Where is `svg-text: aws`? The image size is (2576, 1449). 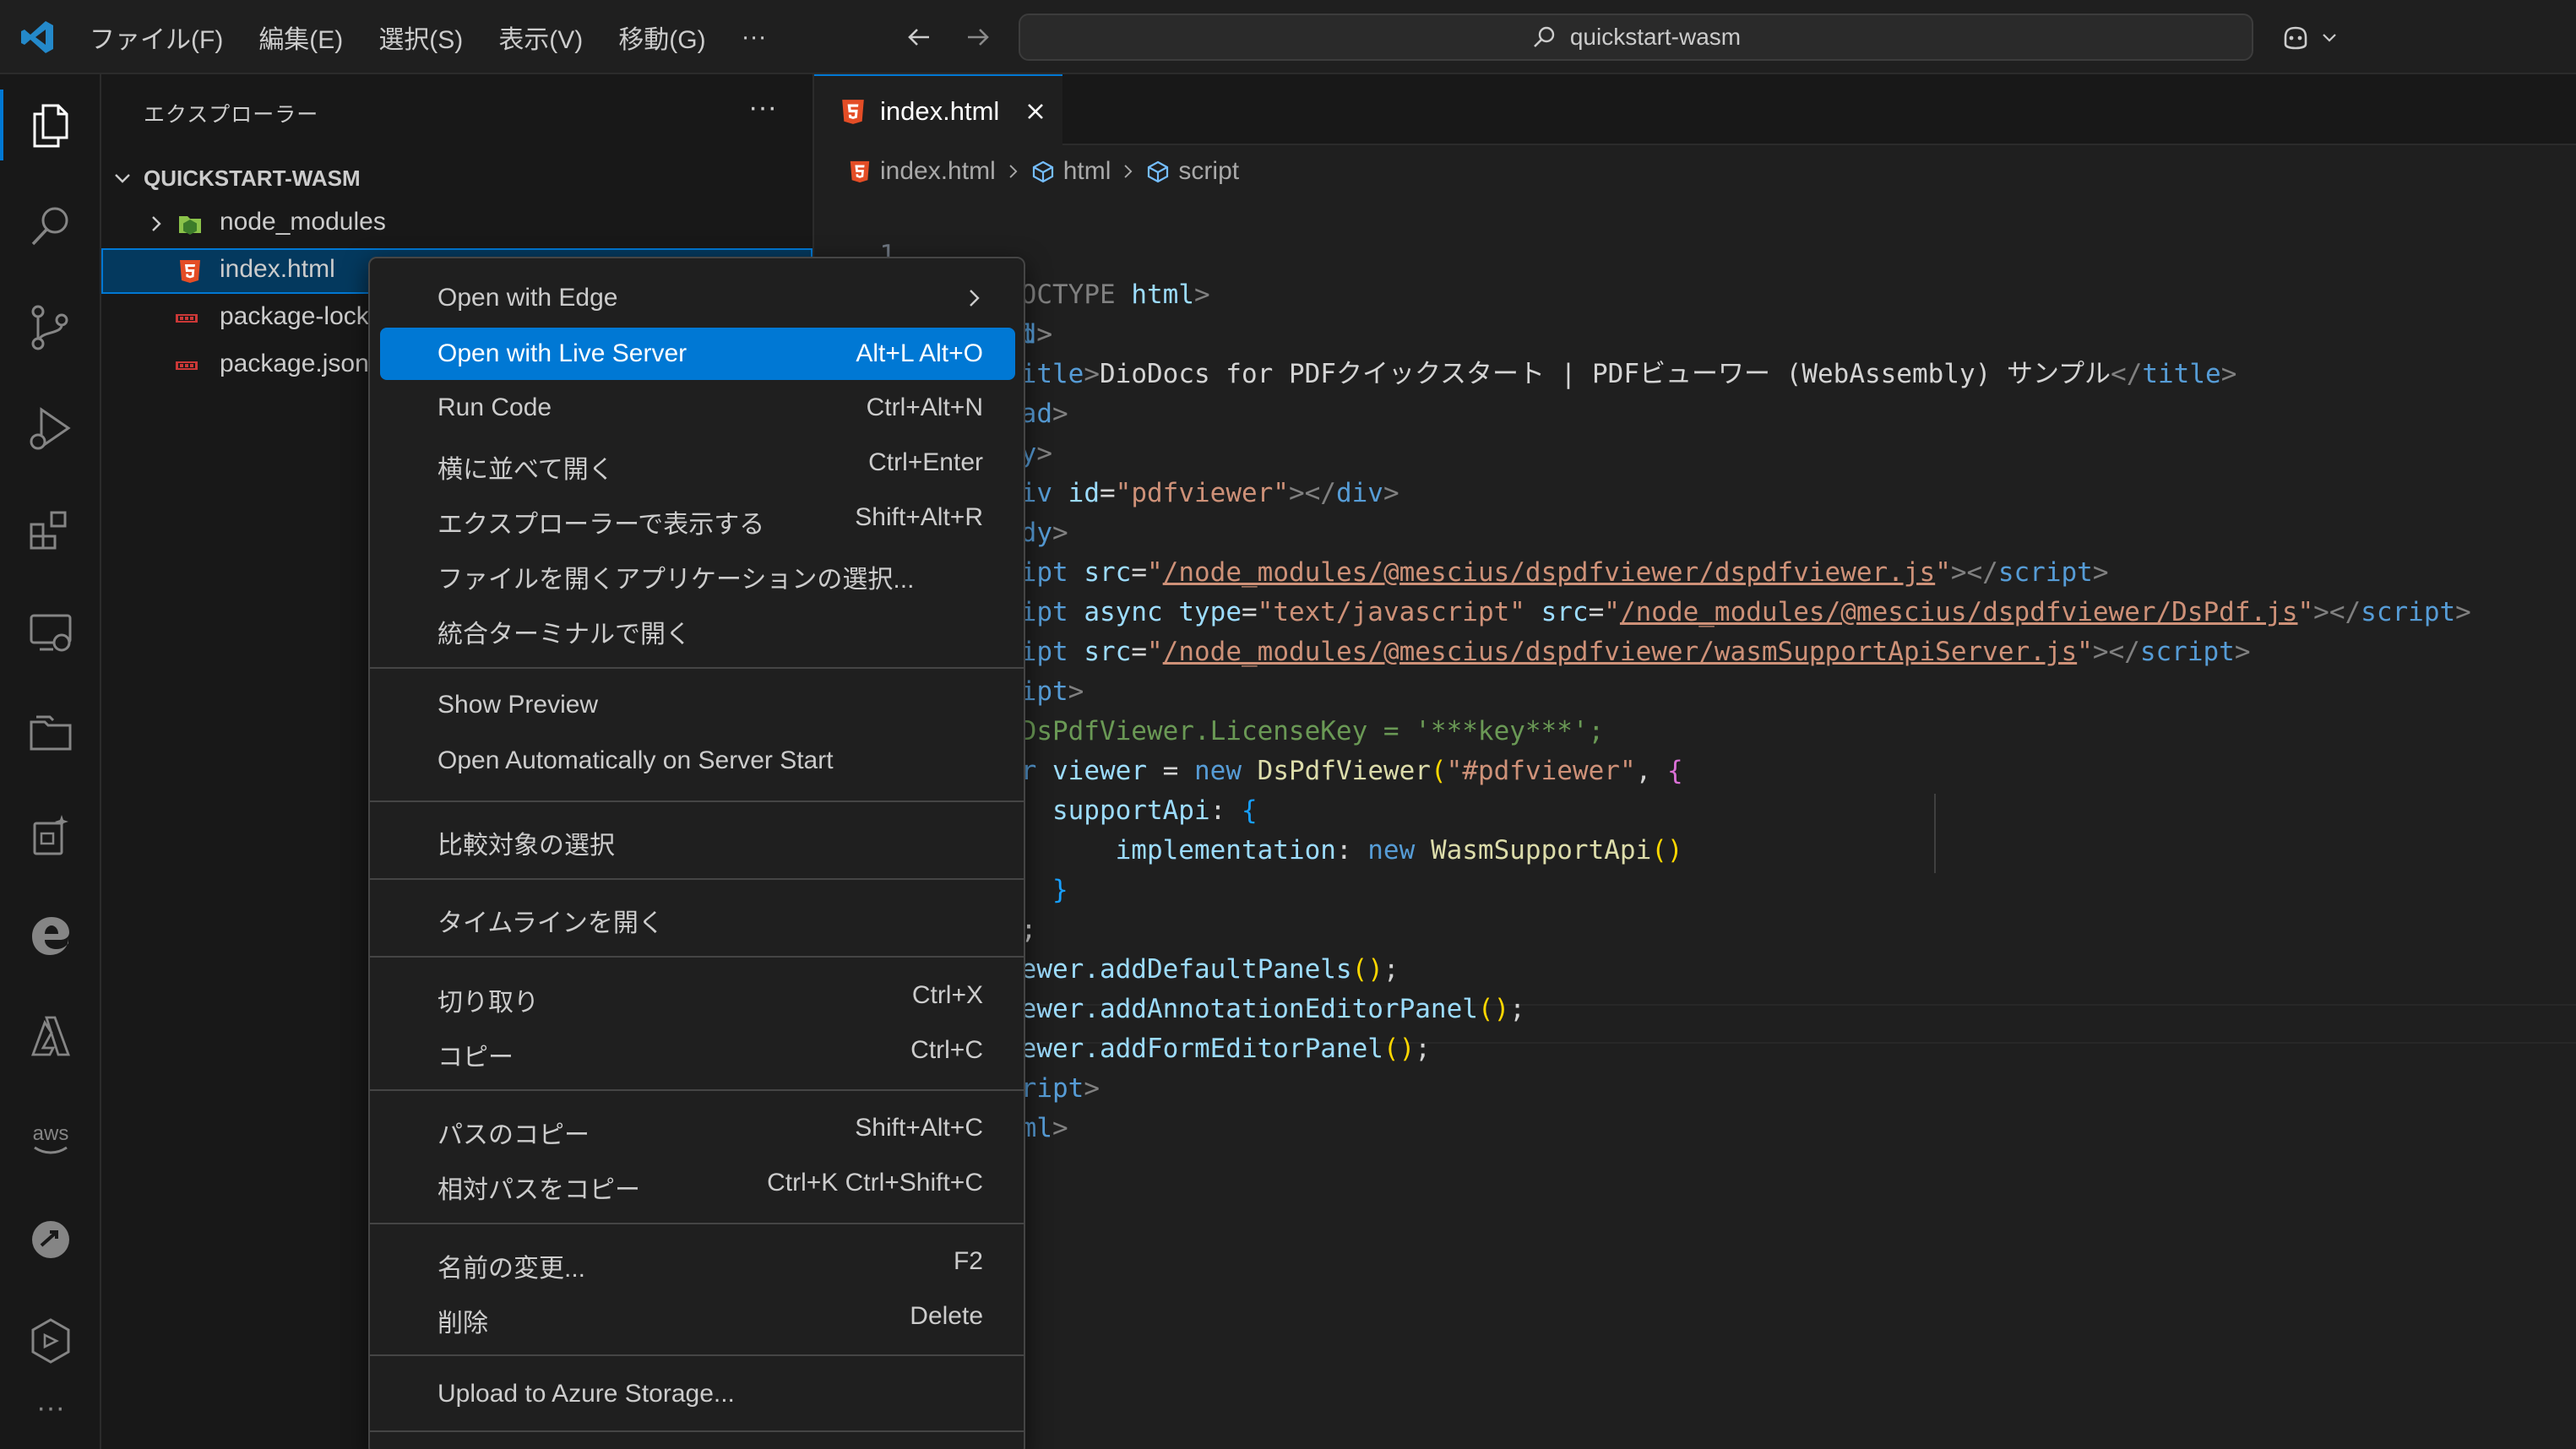 svg-text: aws is located at coordinates (51, 1133).